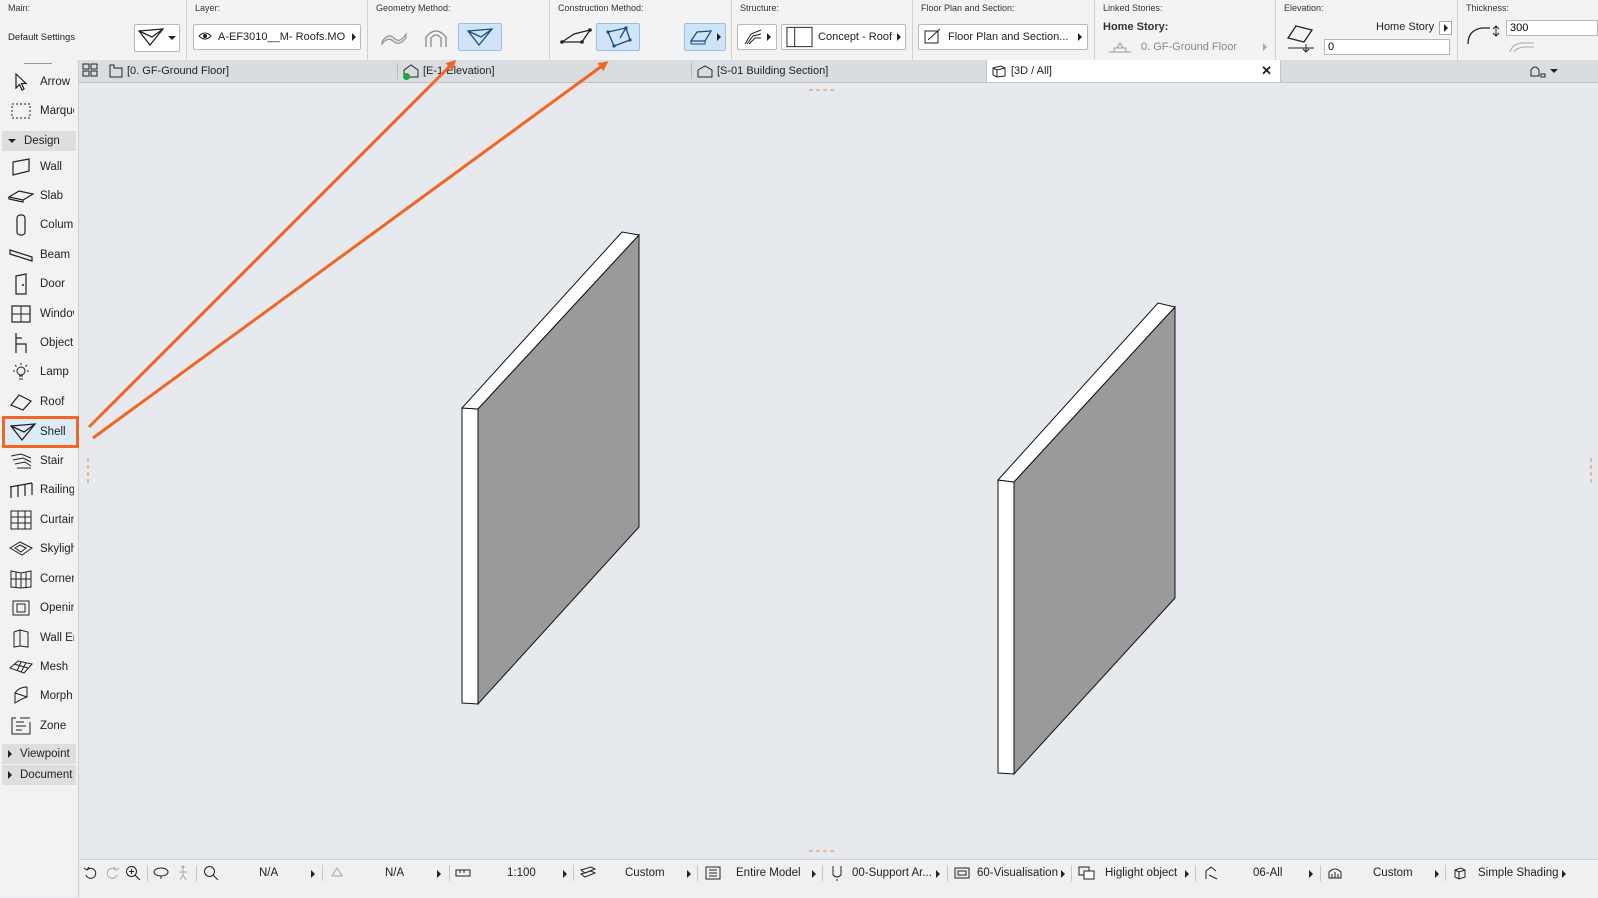 The width and height of the screenshot is (1598, 898). Describe the element at coordinates (250, 71) in the screenshot. I see `tab-ground-floor: [0. GF-Ground Floor]` at that location.